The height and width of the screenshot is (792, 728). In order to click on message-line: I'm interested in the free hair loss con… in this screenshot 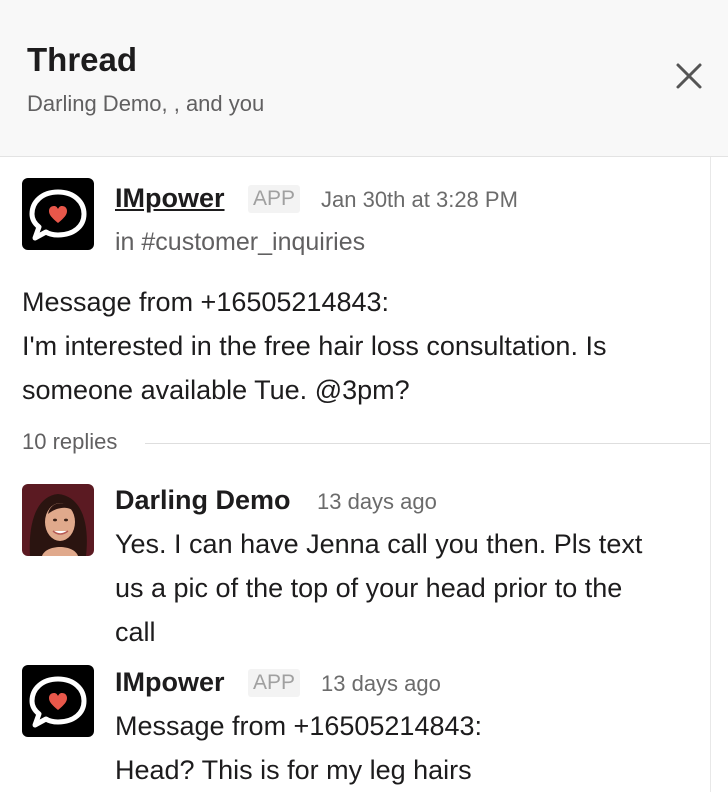, I will do `click(314, 346)`.